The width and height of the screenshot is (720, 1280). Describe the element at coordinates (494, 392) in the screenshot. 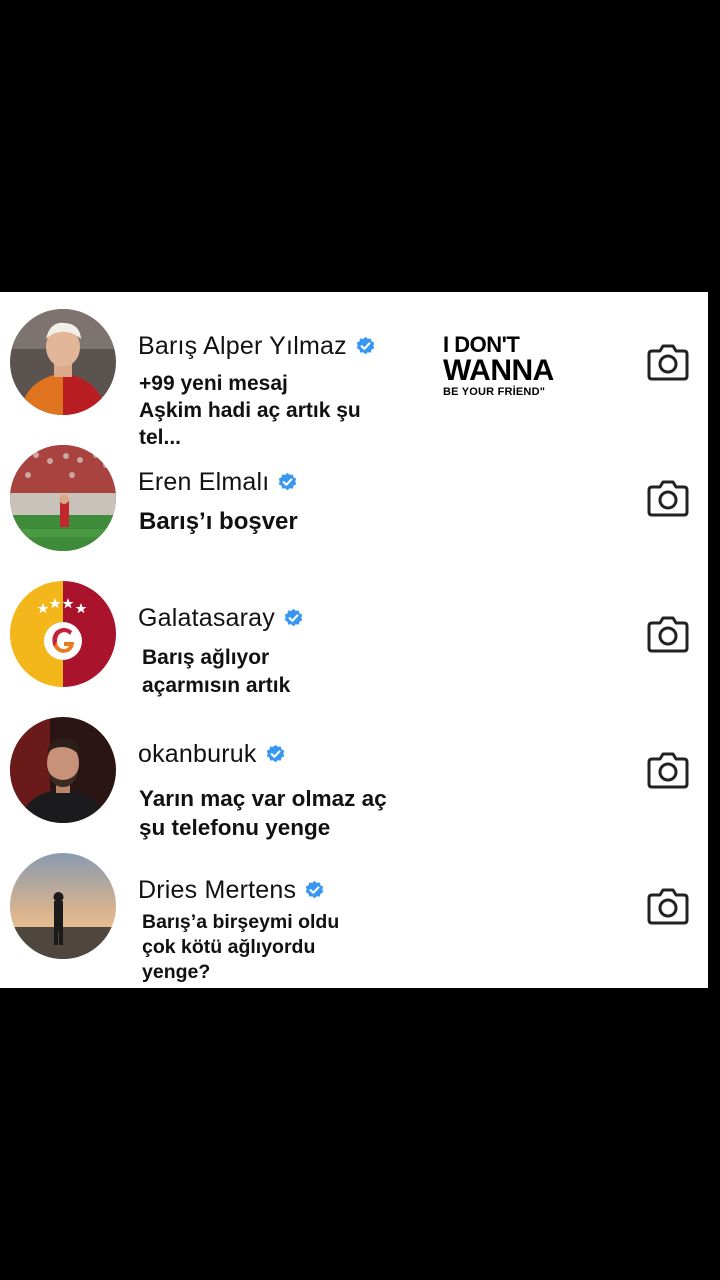

I see `overlay-line-3: BE YOUR FRİEND"` at that location.